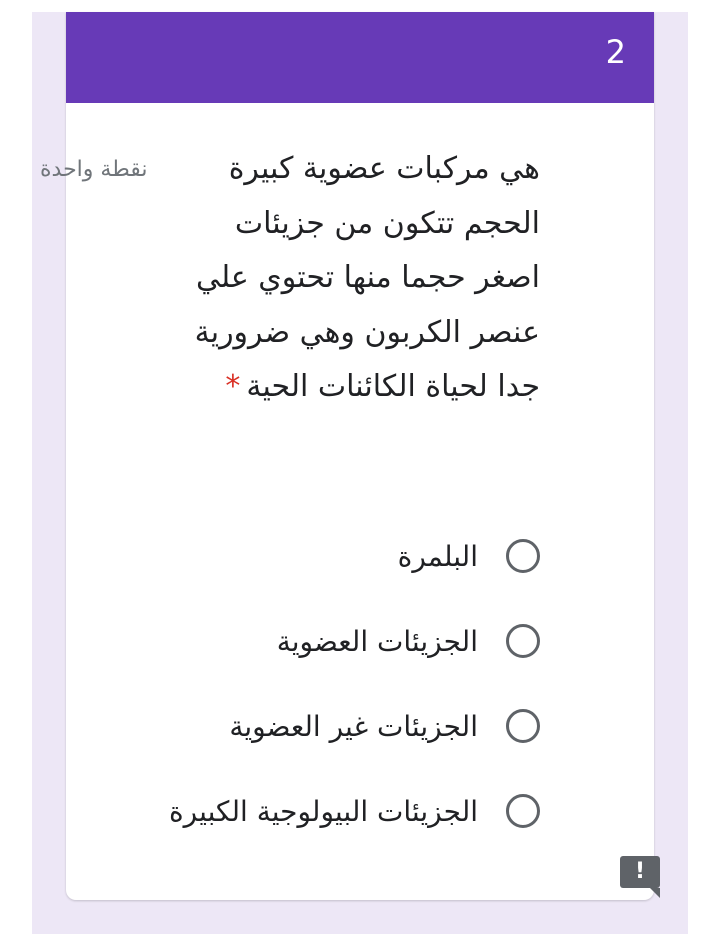 This screenshot has height=937, width=720. What do you see at coordinates (233, 386) in the screenshot?
I see `required-marker: *` at bounding box center [233, 386].